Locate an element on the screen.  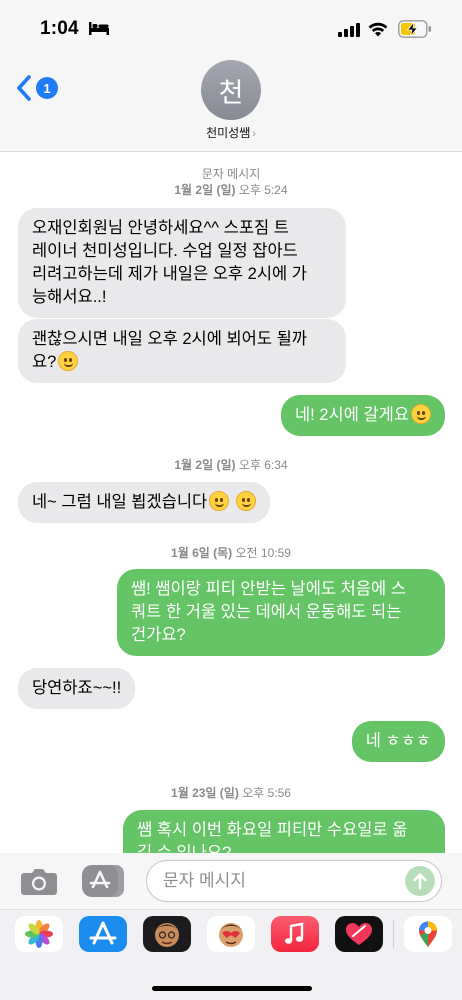
message-incoming: 괜찮으시면 내일 오후 2시에 뵈어도 될까 요? is located at coordinates (182, 351).